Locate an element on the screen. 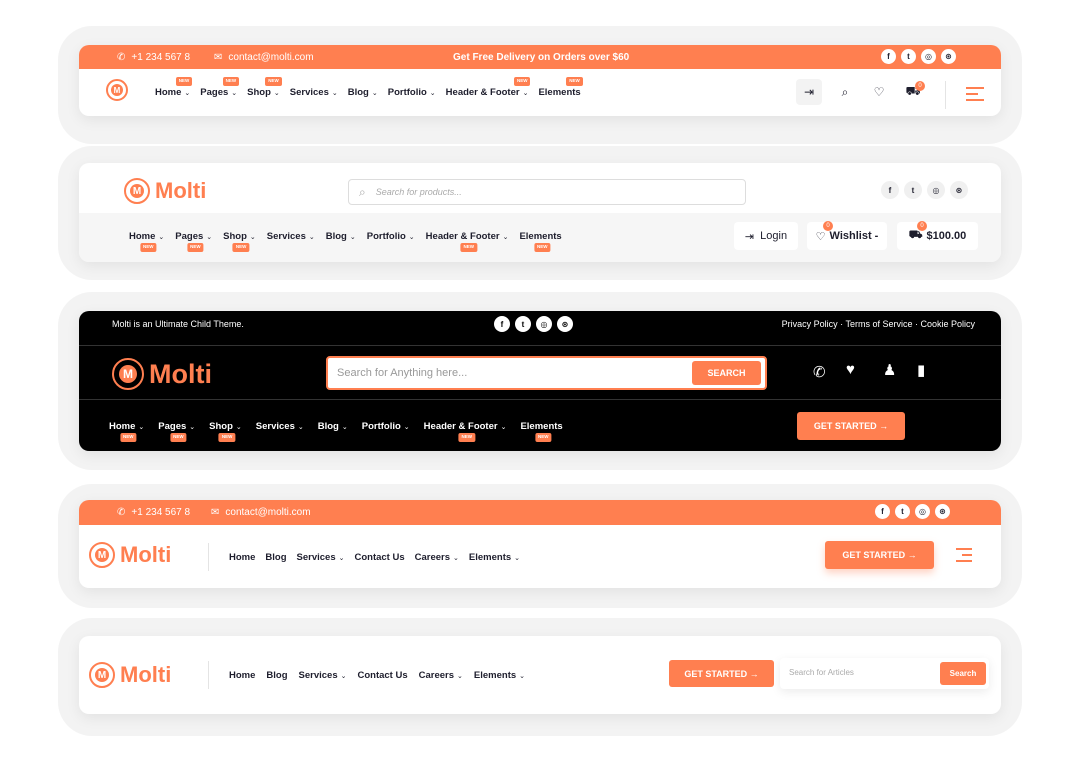 This screenshot has height=759, width=1080. phone-icon: ✆ is located at coordinates (819, 372).